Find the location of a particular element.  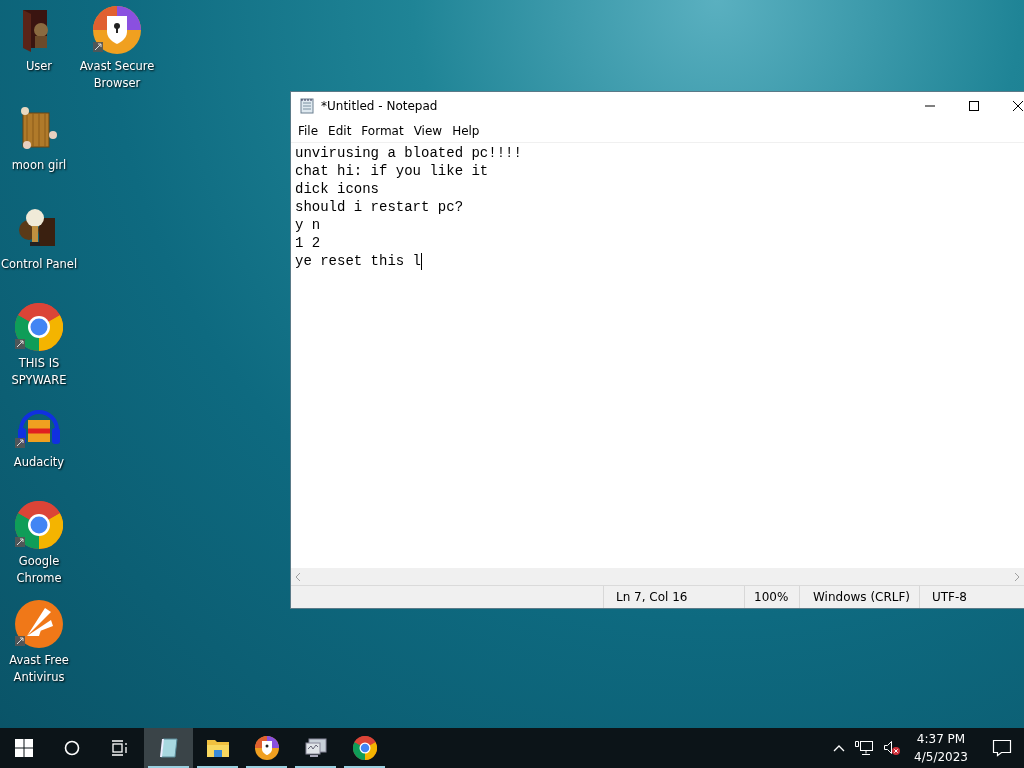

text-line: 1 2 is located at coordinates (308, 243).